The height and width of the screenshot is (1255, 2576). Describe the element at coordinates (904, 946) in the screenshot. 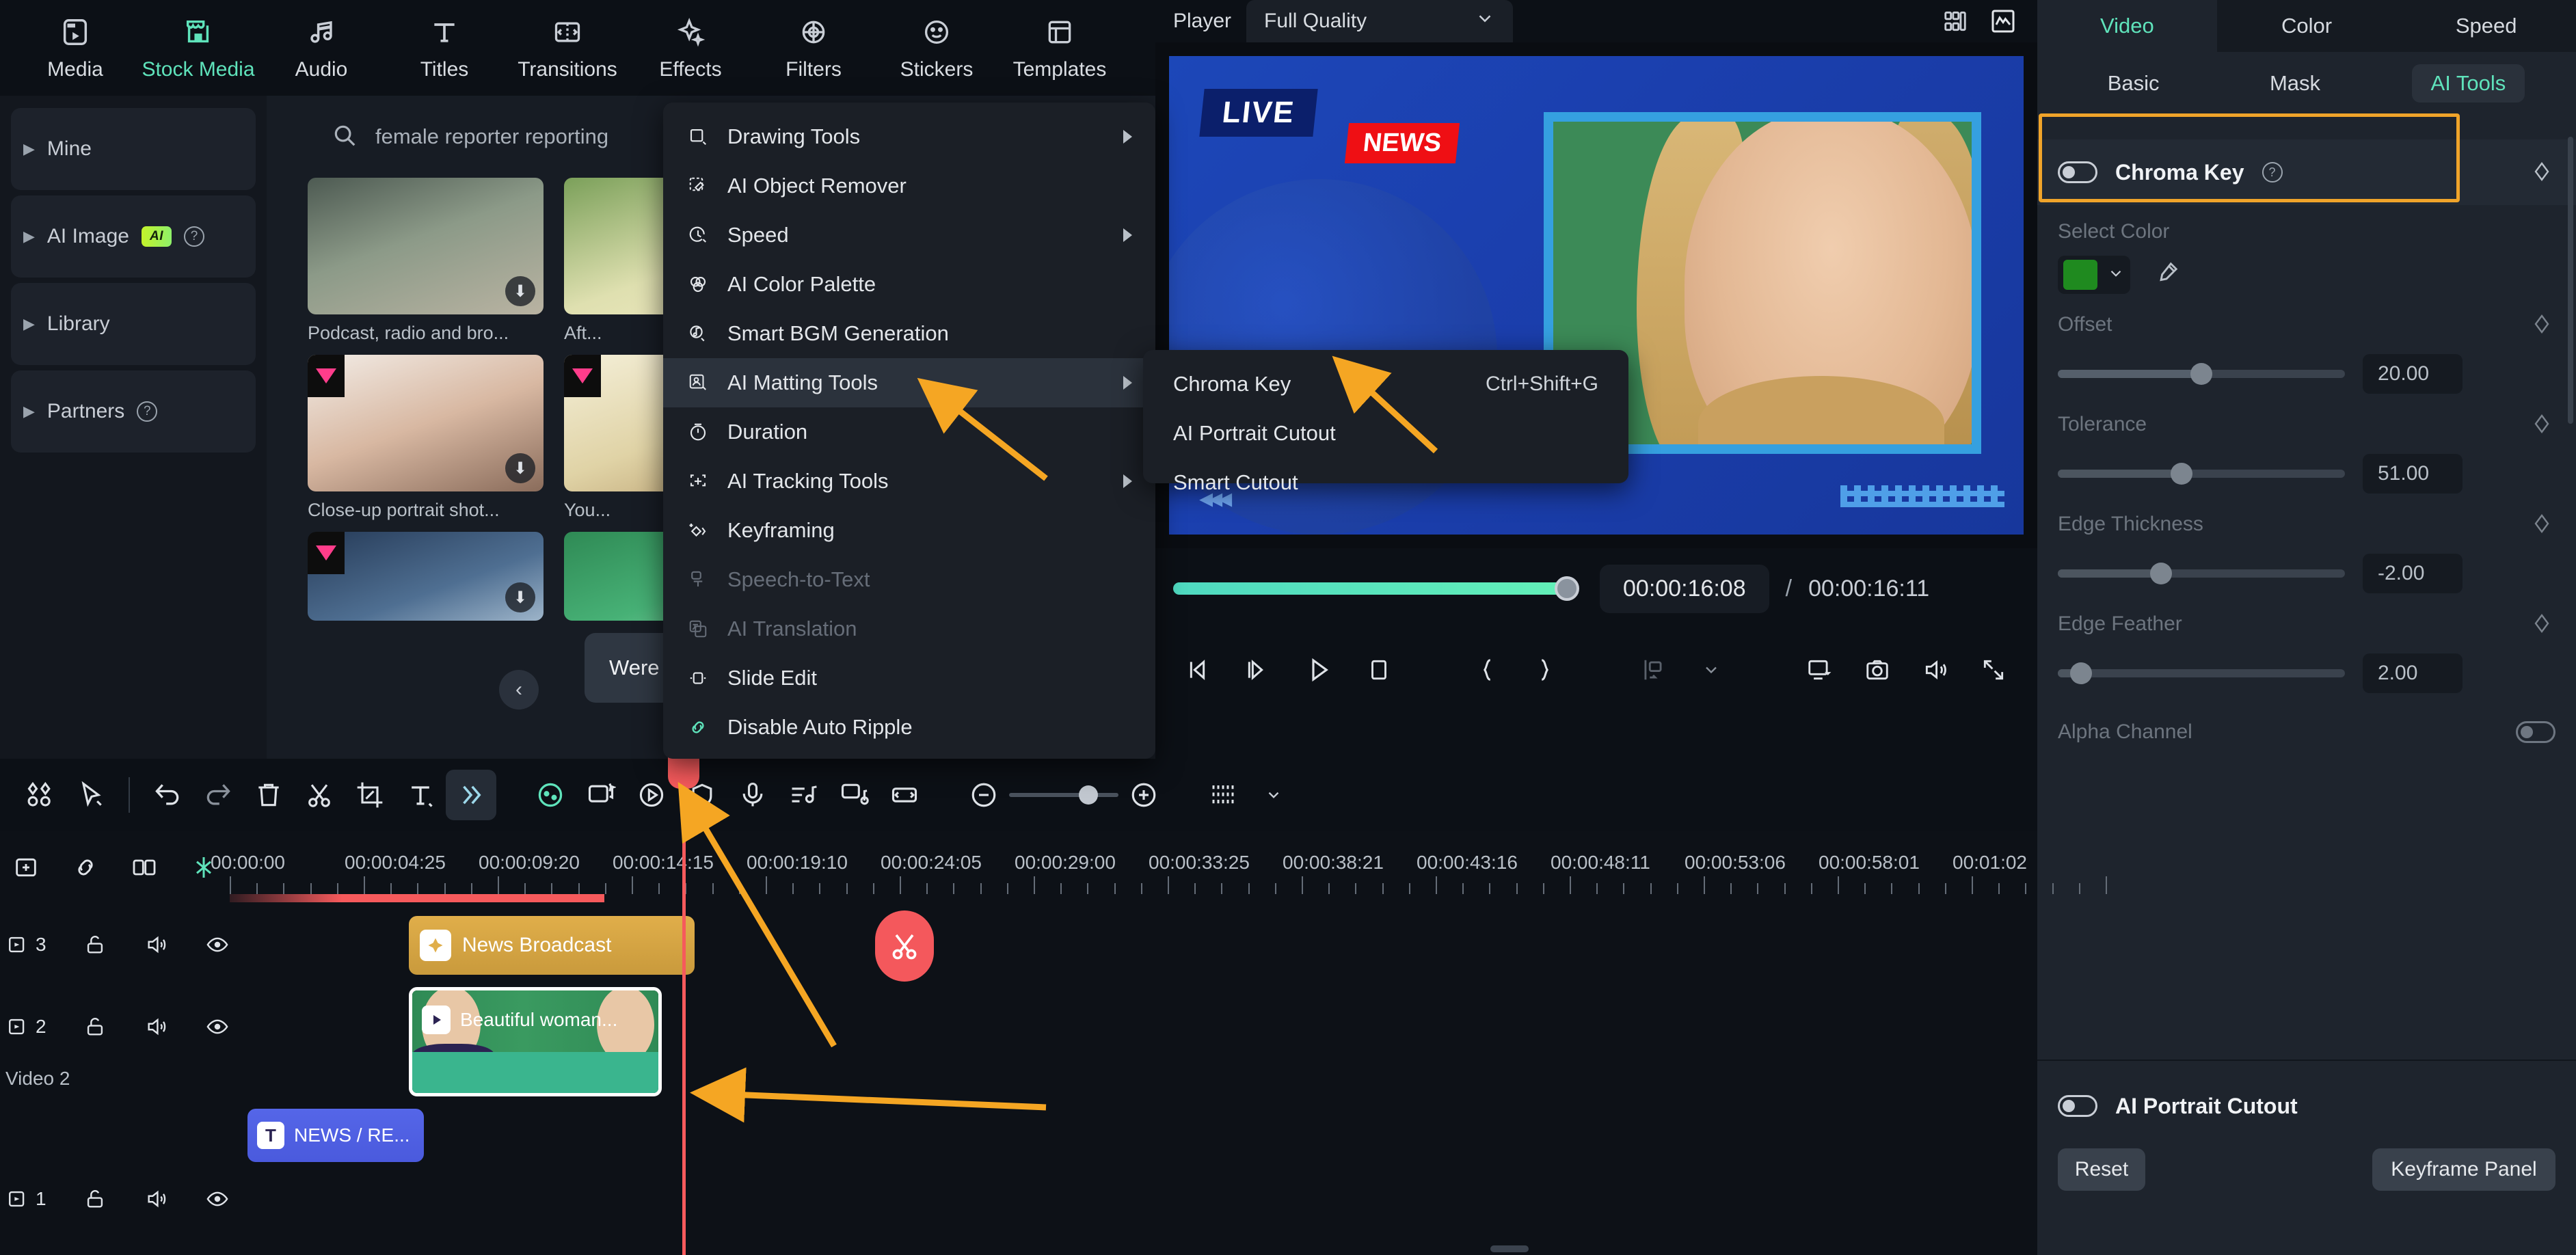

I see `split-indicator-icon` at that location.